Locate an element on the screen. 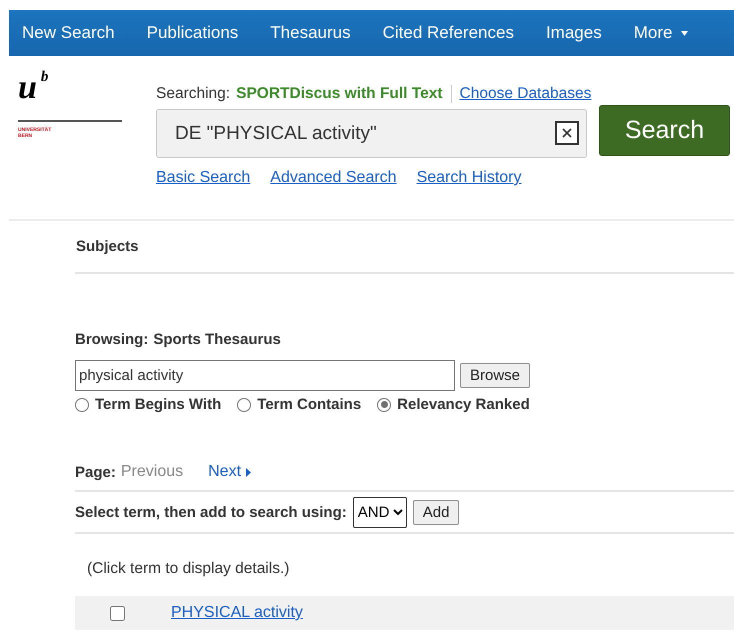  searching-label: Searching: is located at coordinates (193, 94).